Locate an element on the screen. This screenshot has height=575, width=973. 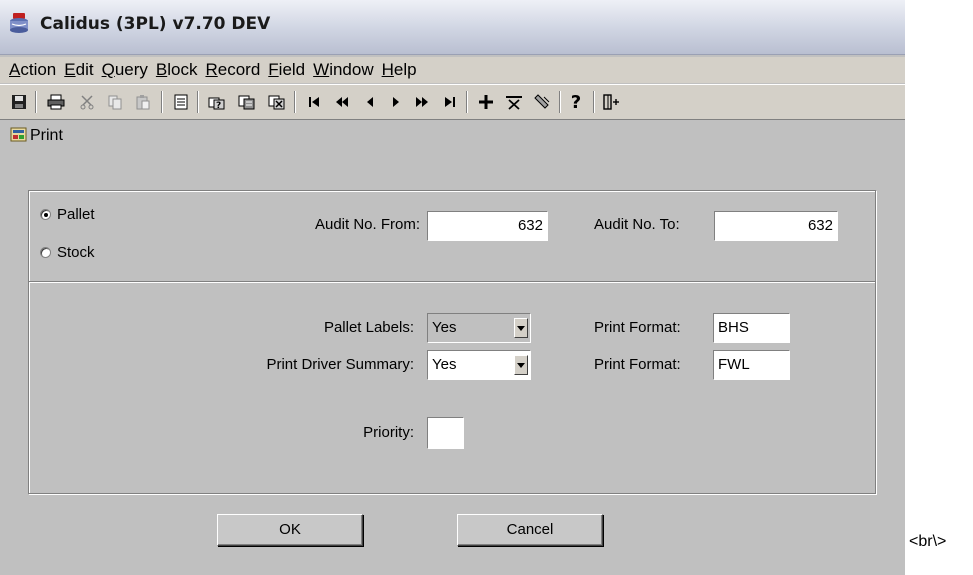
execute-query-icon is located at coordinates (247, 102).